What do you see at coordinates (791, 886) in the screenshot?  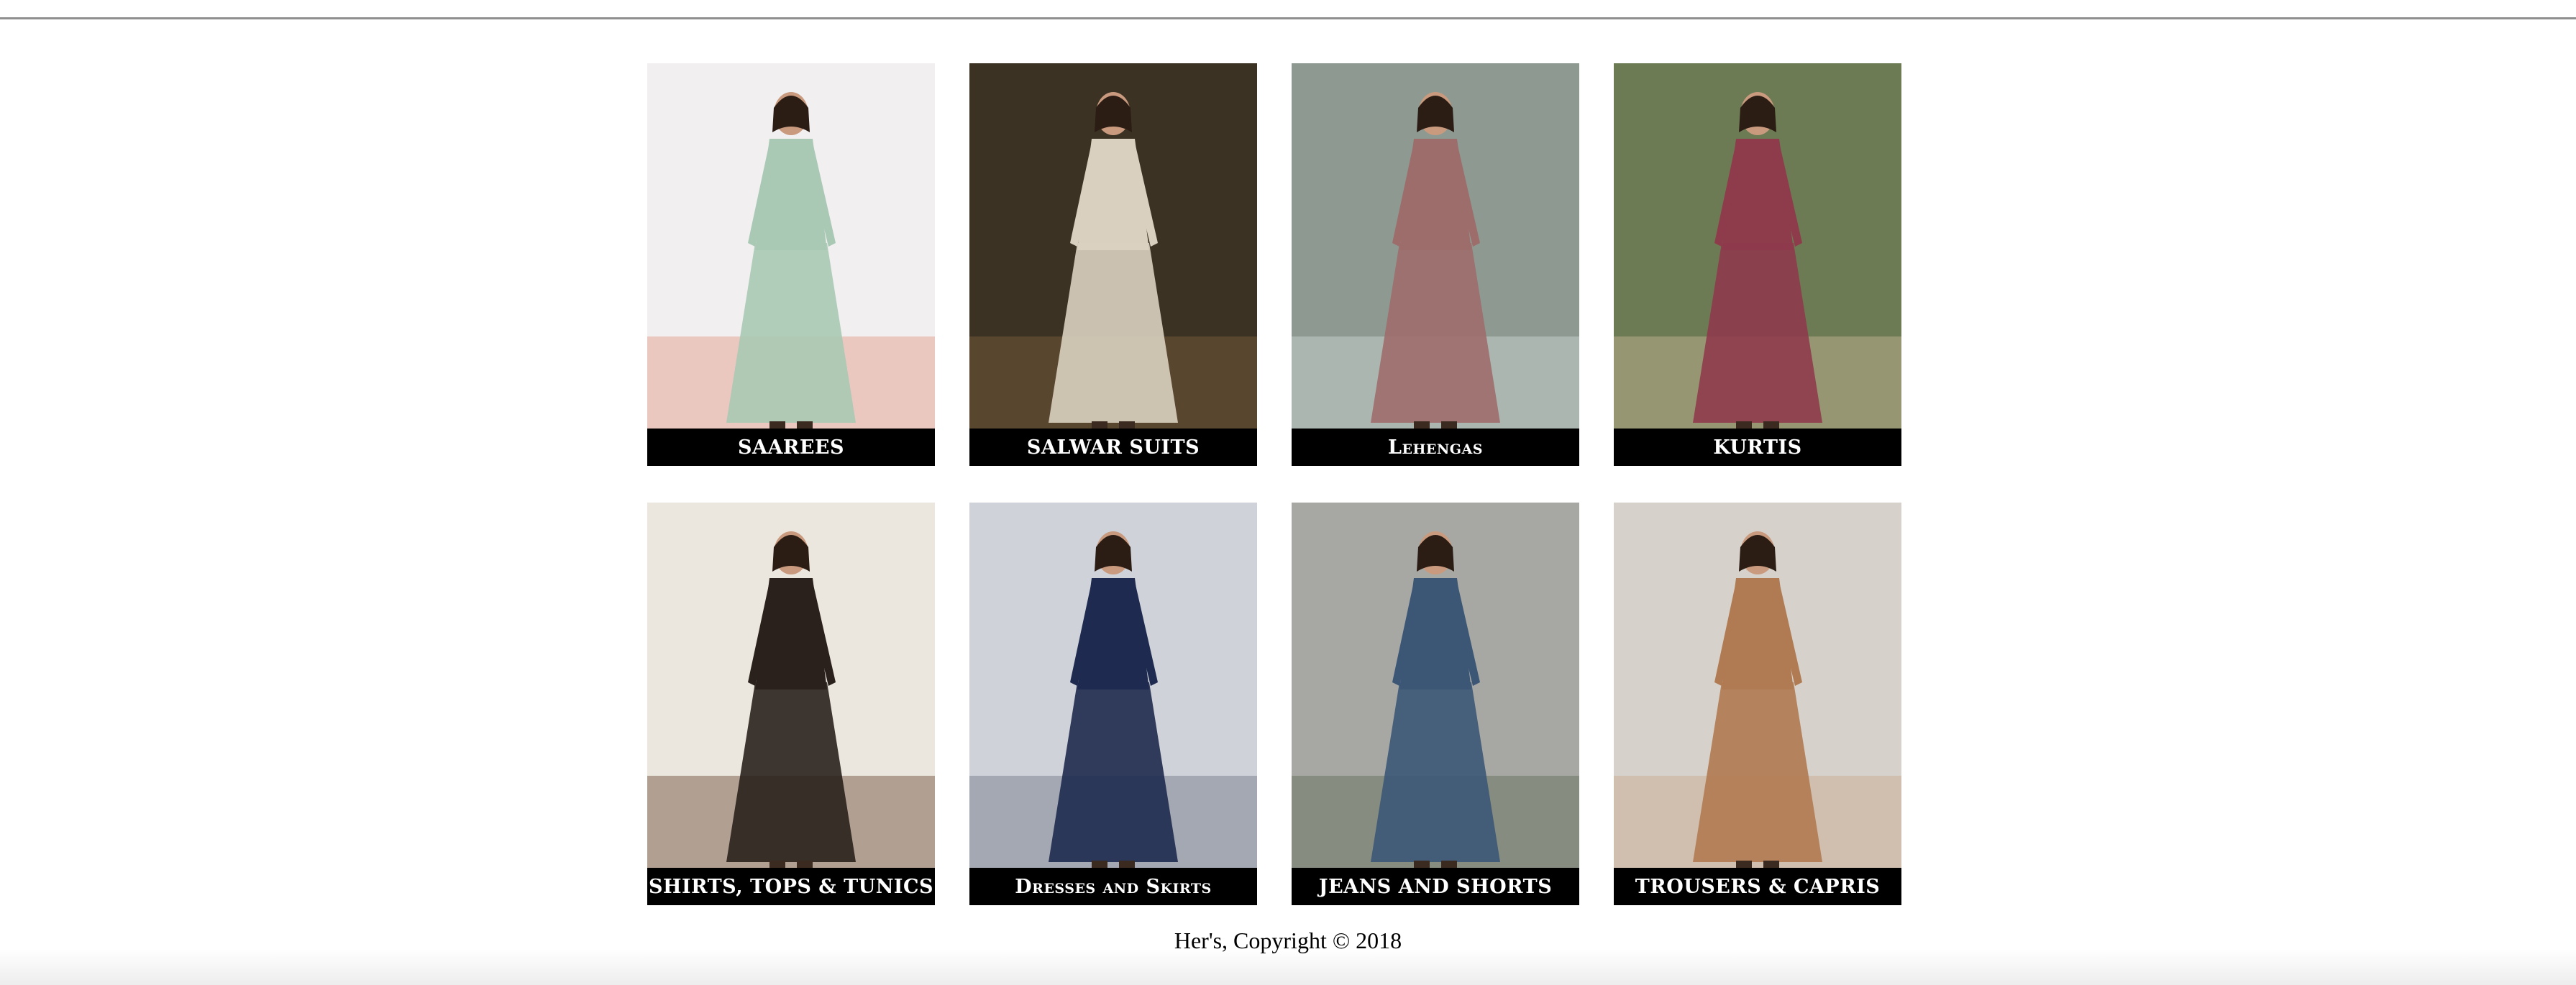 I see `category-label: SHIRTS, TOPS & TUNICS` at bounding box center [791, 886].